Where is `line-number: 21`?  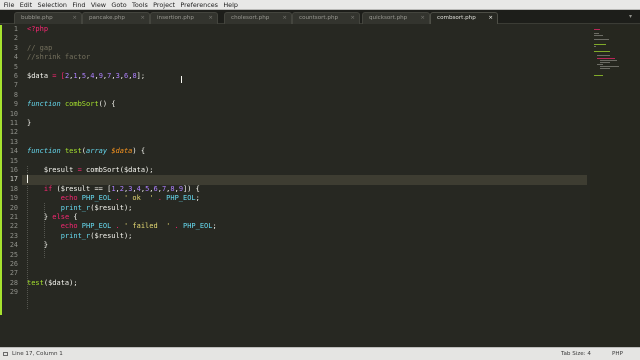
line-number: 21 is located at coordinates (13, 217).